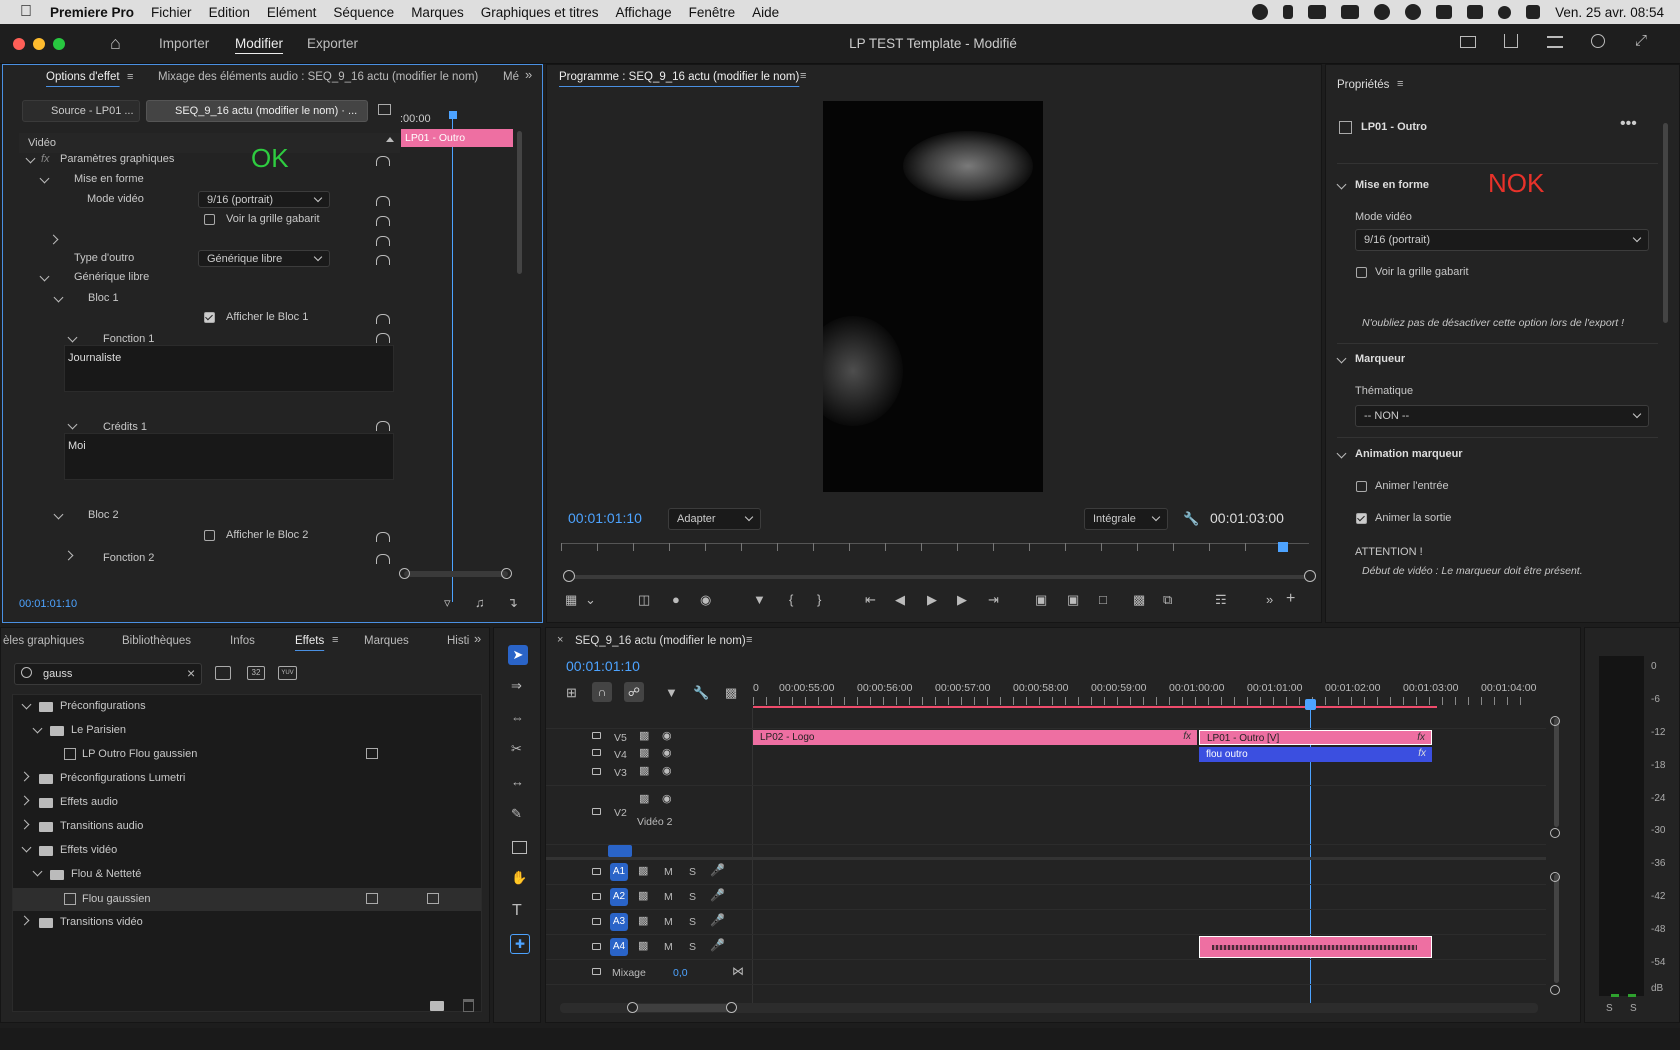  I want to click on add-marker-icon: ▼, so click(671, 692).